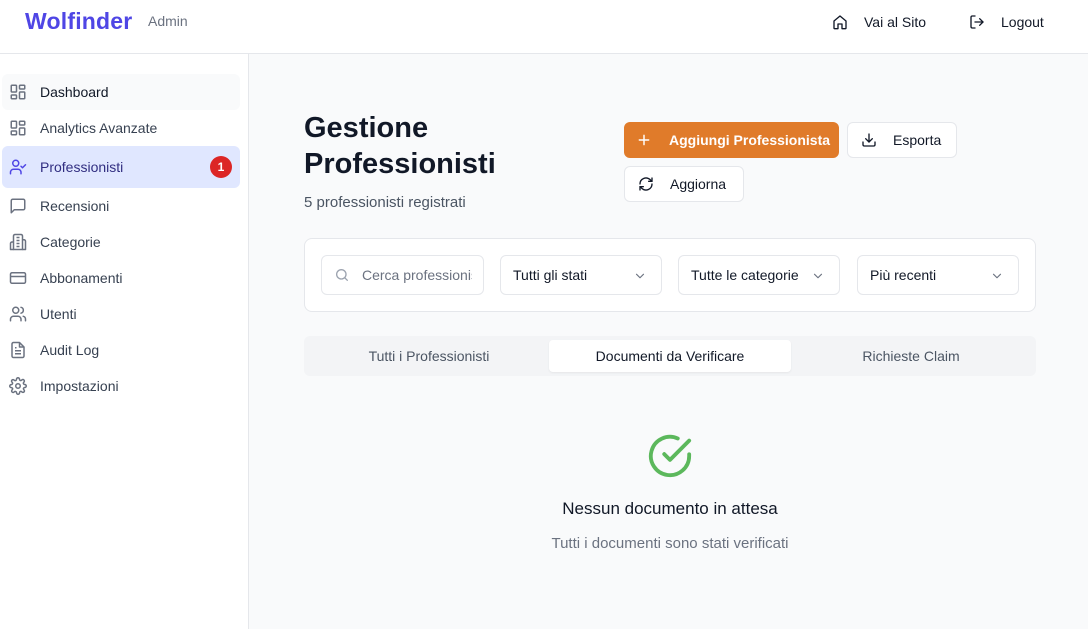 The height and width of the screenshot is (629, 1088). Describe the element at coordinates (417, 275) in the screenshot. I see `search-input` at that location.